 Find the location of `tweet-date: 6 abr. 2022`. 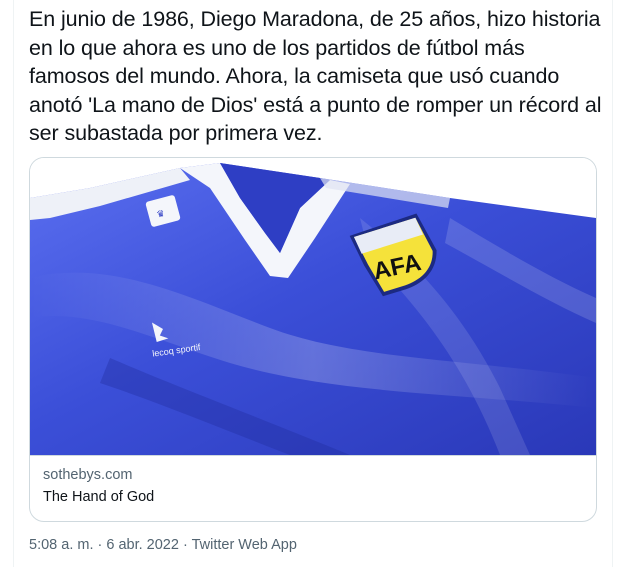

tweet-date: 6 abr. 2022 is located at coordinates (142, 545).